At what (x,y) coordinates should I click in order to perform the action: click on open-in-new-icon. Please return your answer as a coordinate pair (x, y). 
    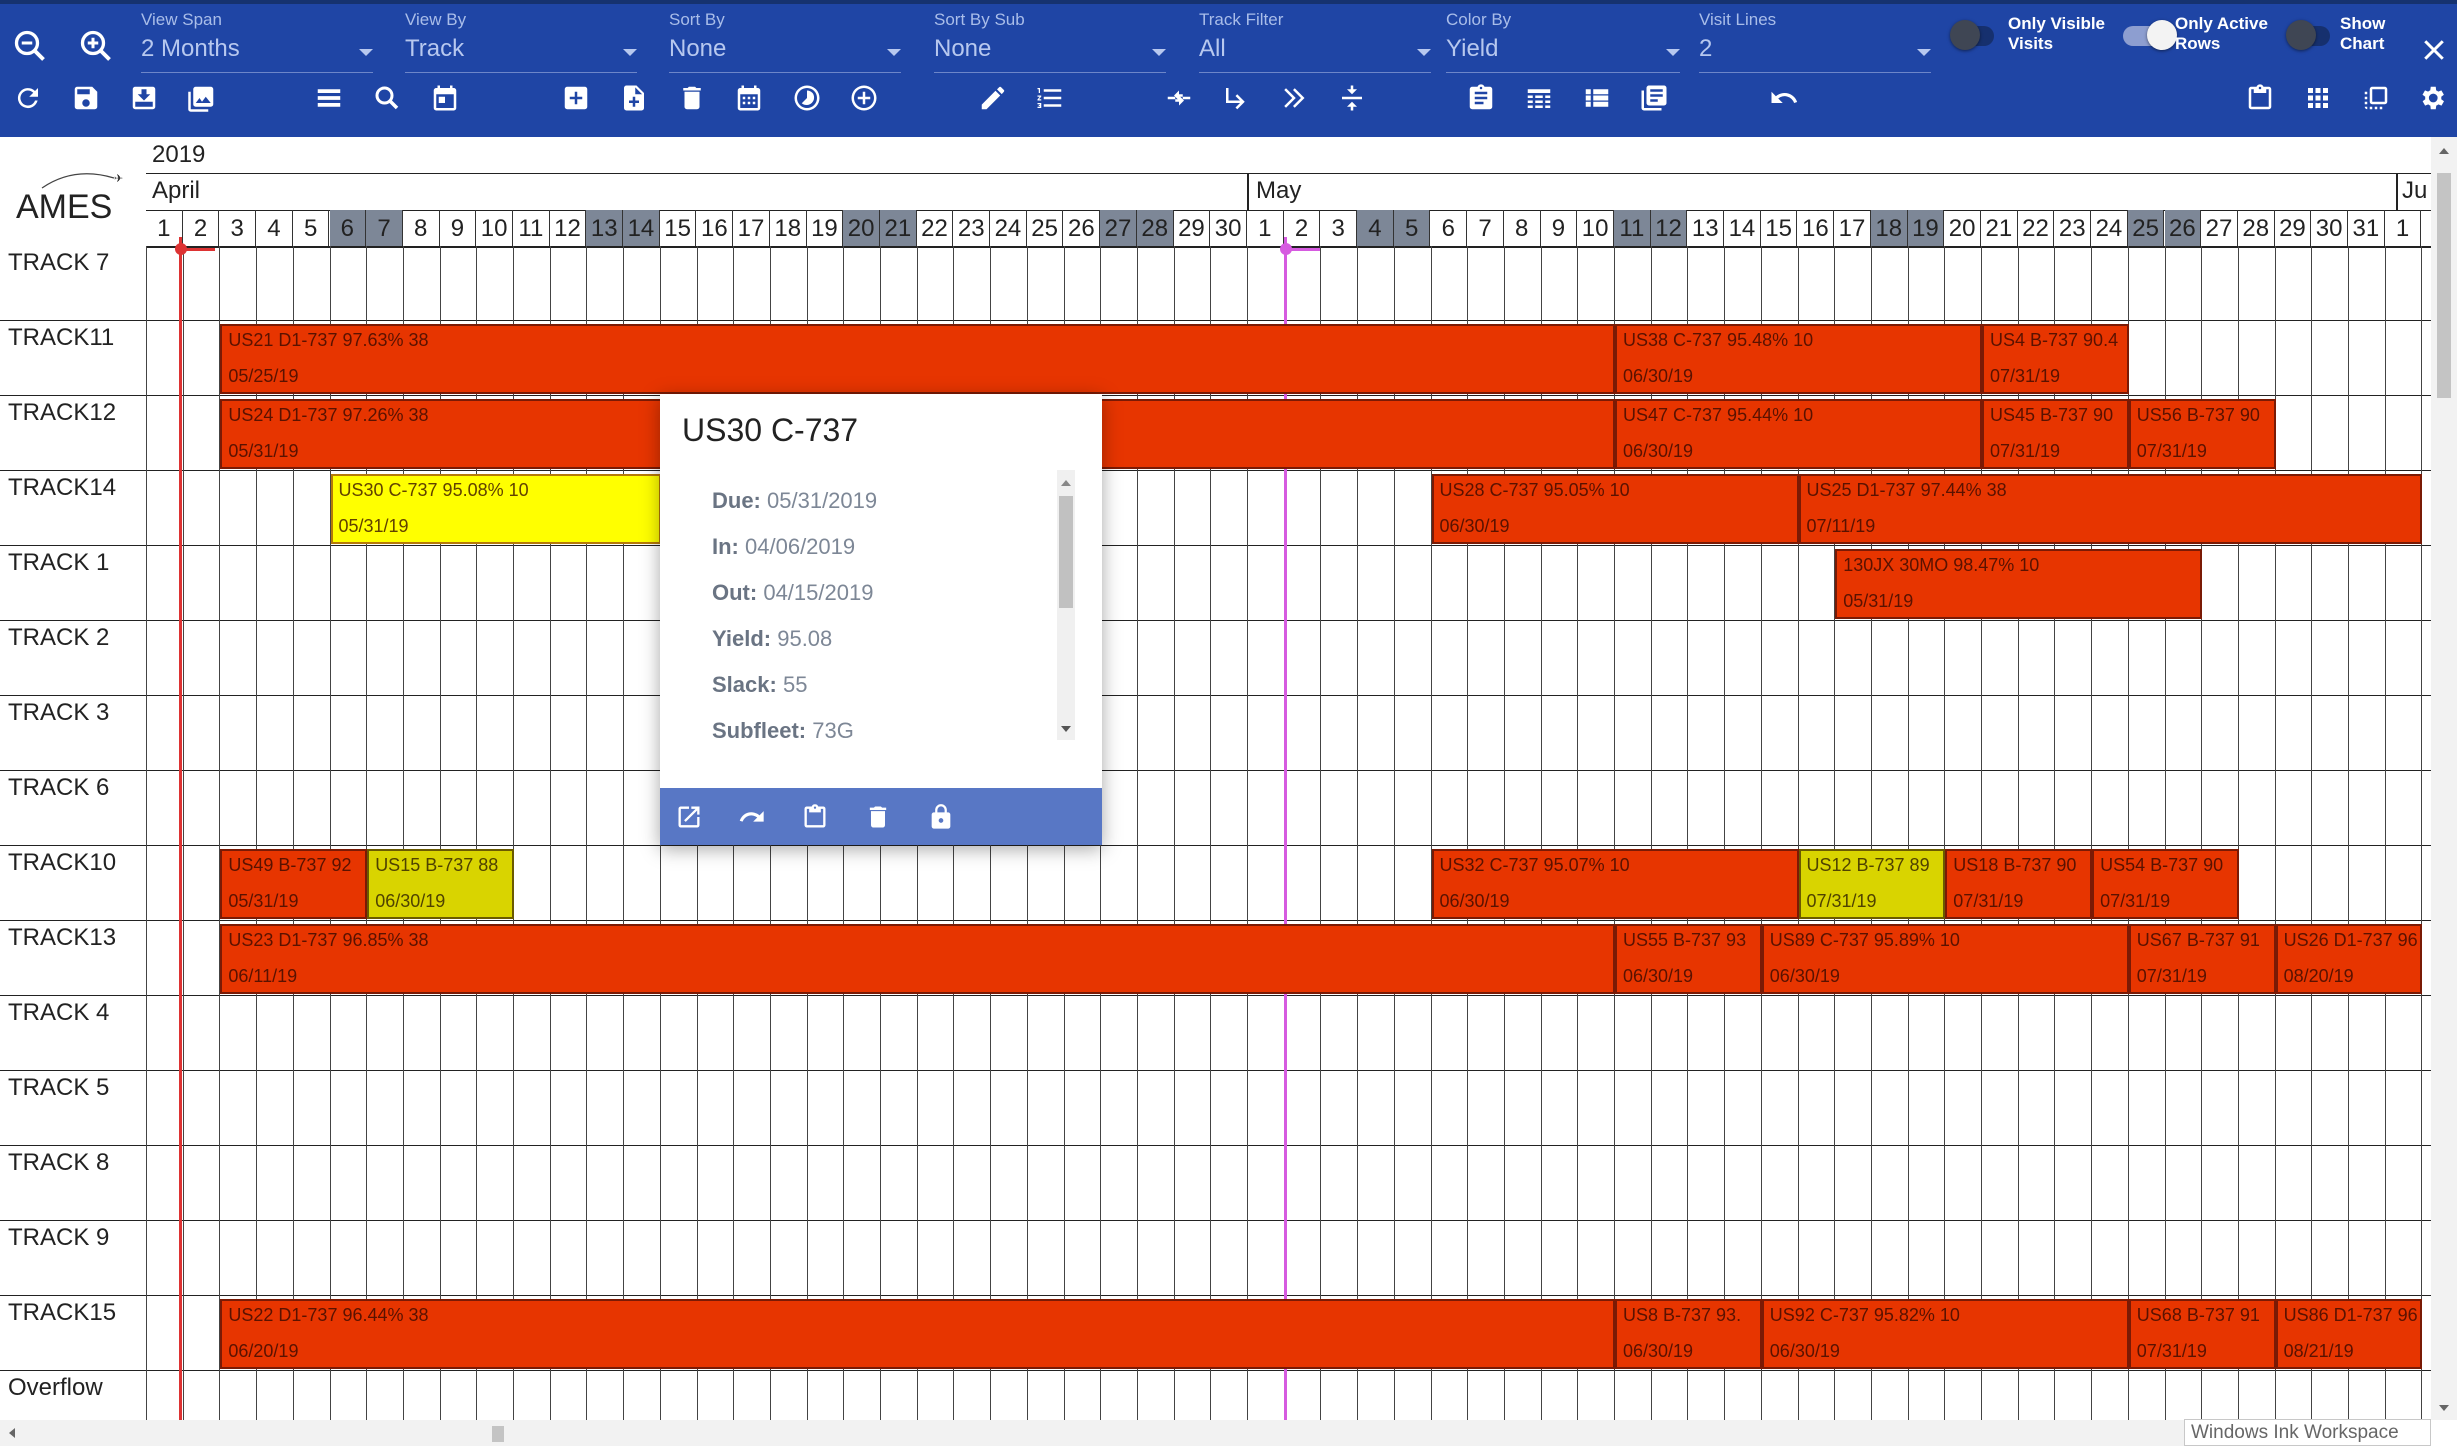
    Looking at the image, I should click on (689, 817).